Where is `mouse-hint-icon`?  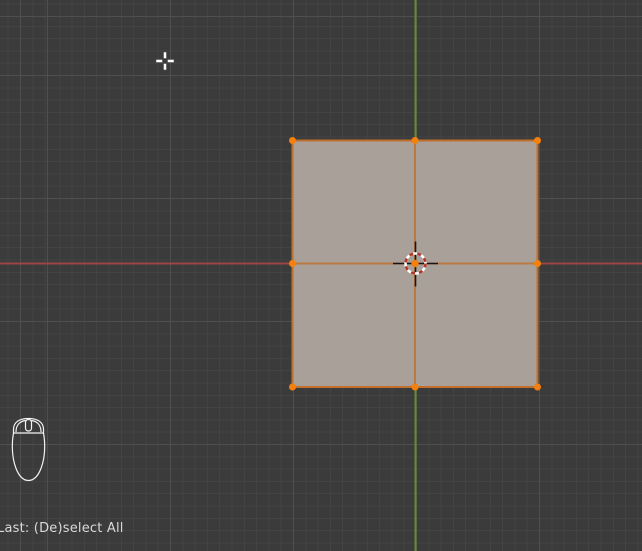 mouse-hint-icon is located at coordinates (28, 449).